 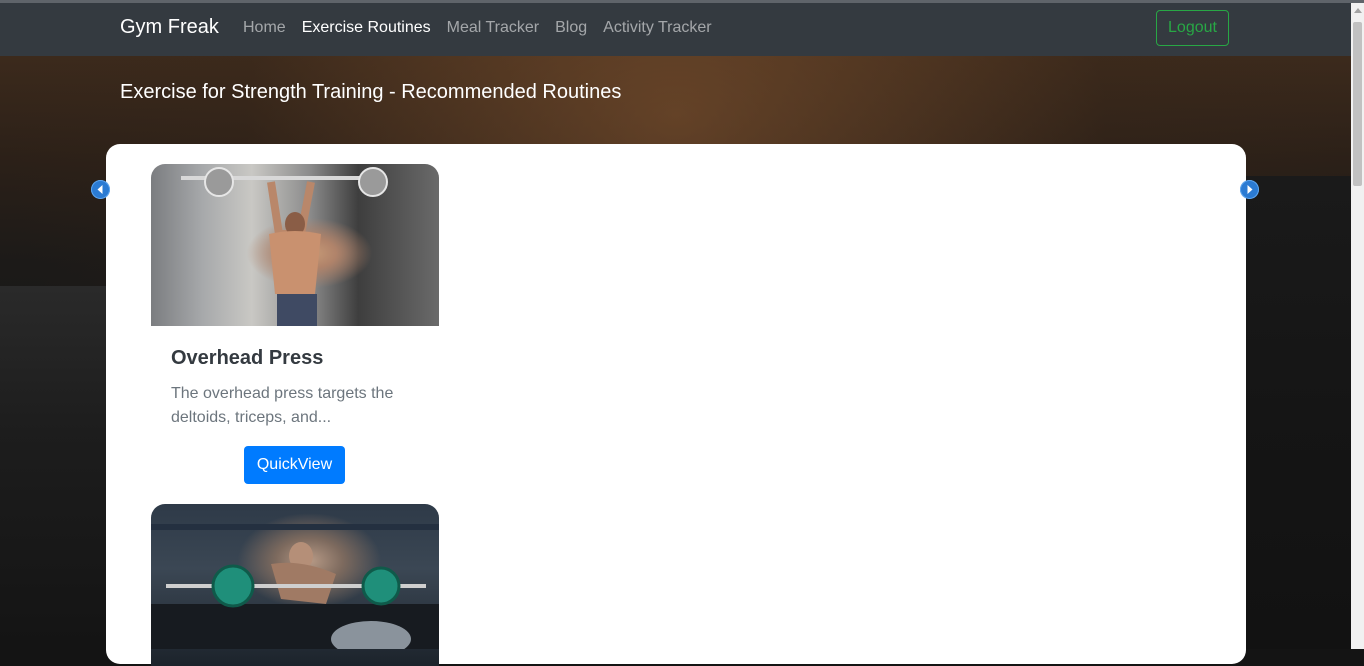 I want to click on overhead-press-image, so click(x=295, y=245).